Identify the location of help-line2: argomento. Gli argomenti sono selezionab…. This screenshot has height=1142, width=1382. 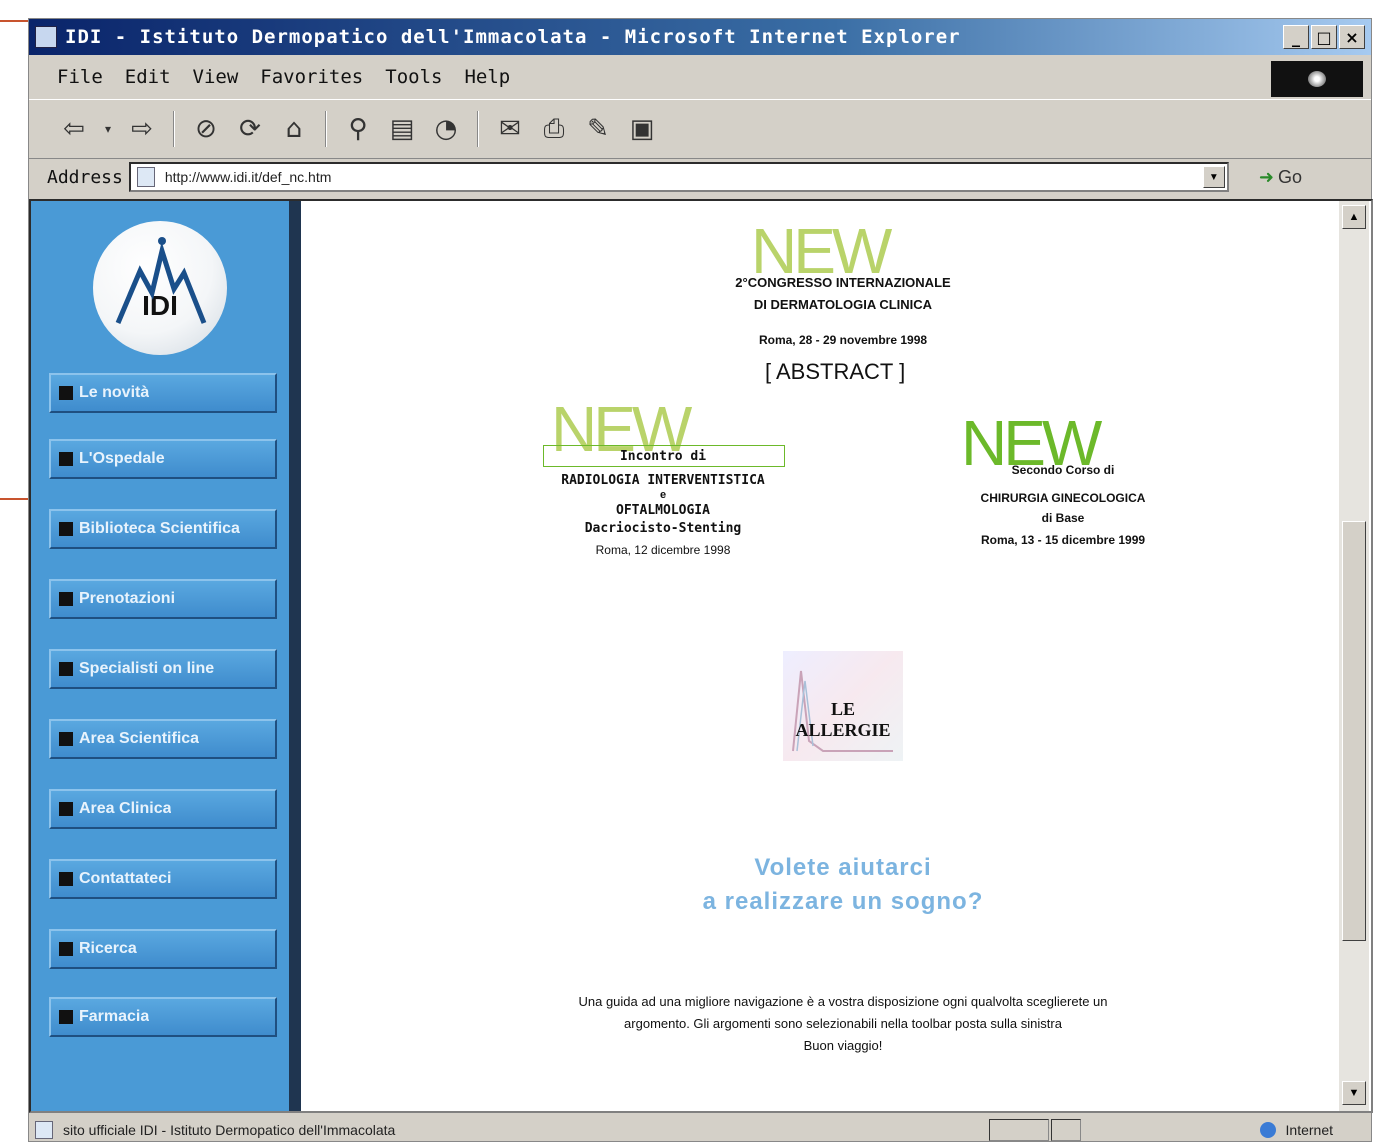
(843, 1023).